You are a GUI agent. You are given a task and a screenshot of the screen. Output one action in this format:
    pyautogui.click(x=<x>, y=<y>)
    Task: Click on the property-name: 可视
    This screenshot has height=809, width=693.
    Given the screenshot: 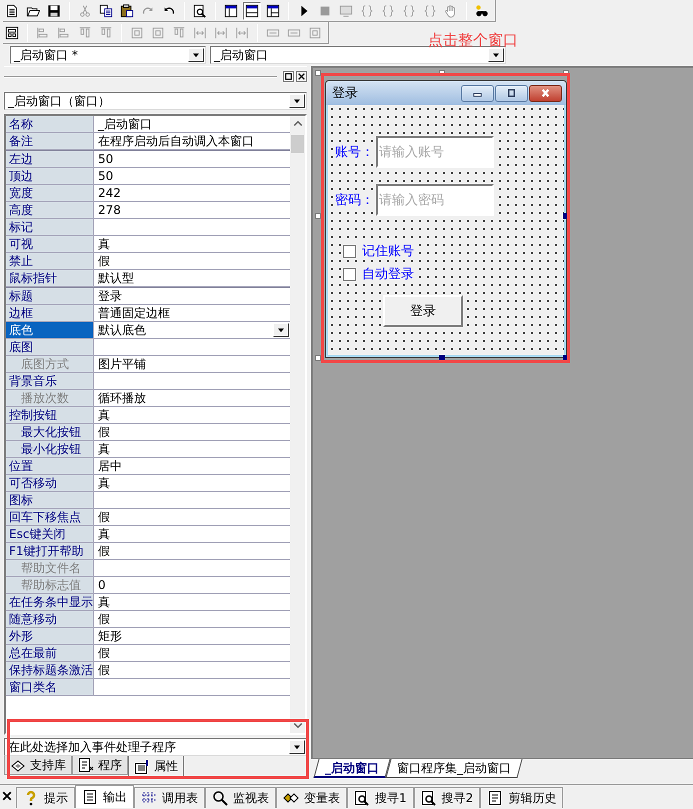 What is the action you would take?
    pyautogui.click(x=50, y=244)
    